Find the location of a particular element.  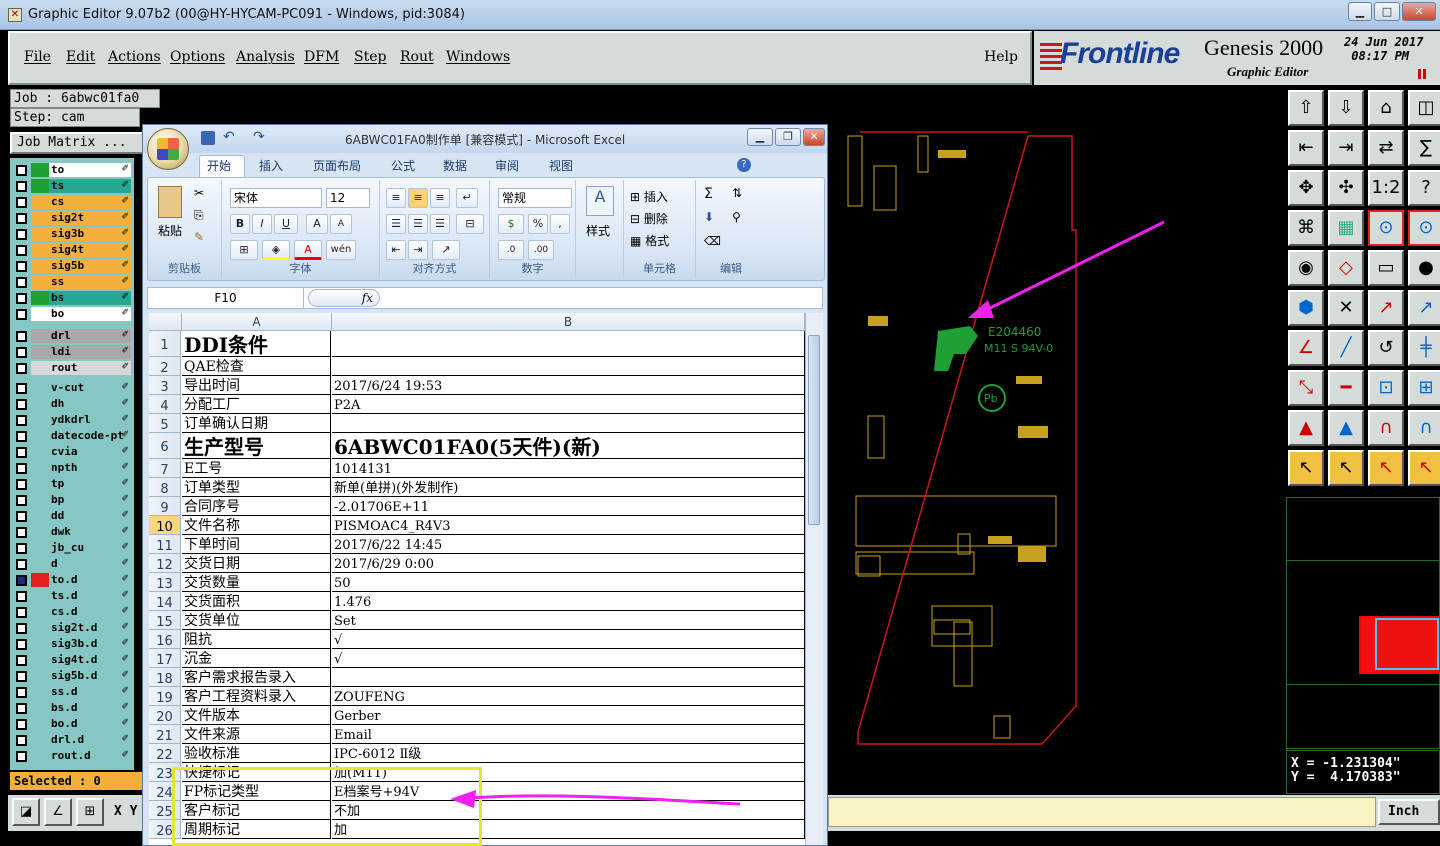

cell-a: 验收标准 is located at coordinates (256, 753).